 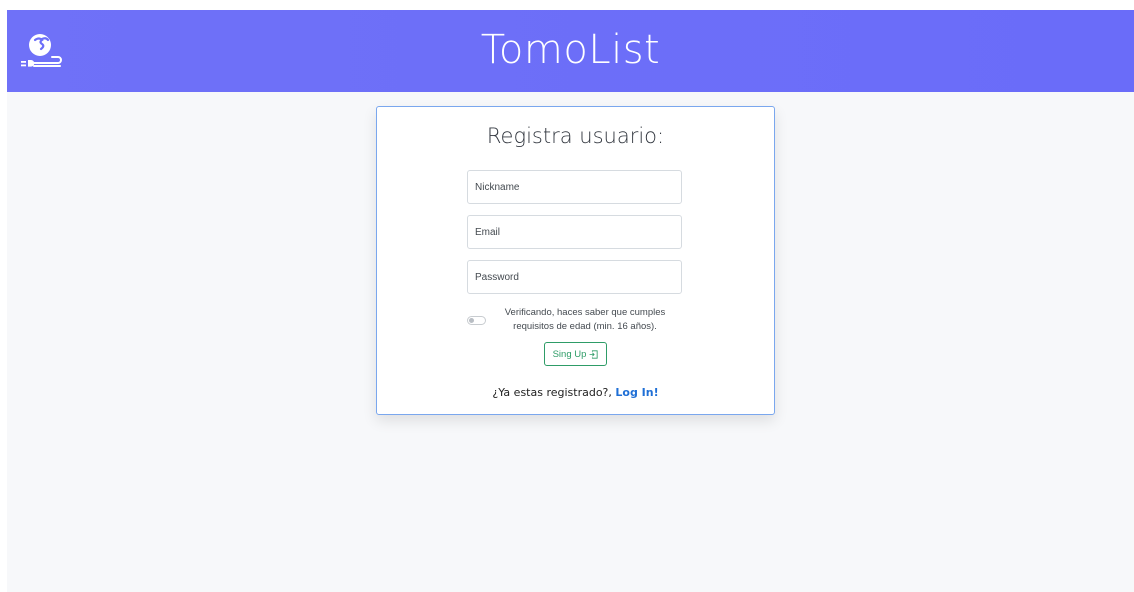 I want to click on brand-title: TomoList, so click(x=570, y=50).